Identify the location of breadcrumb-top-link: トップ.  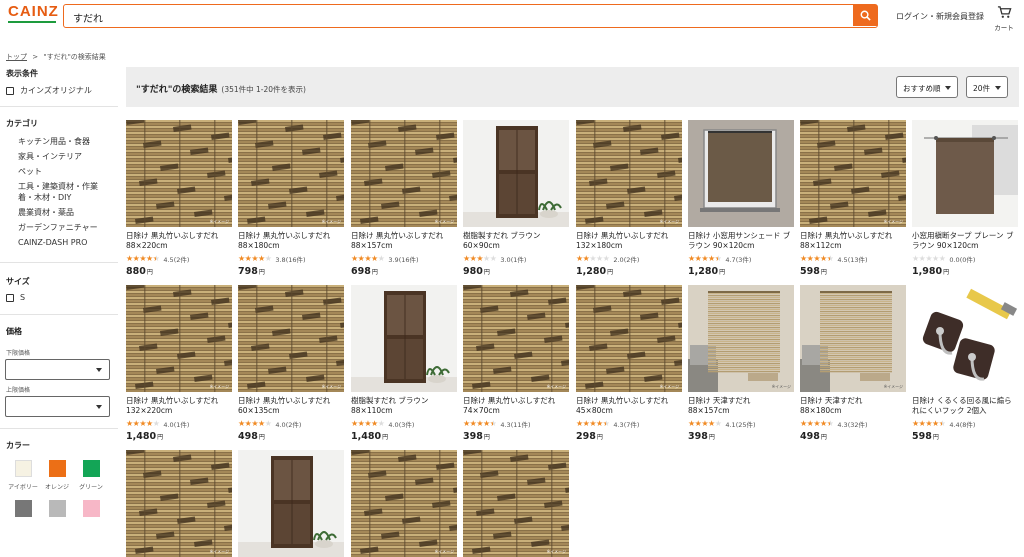
(16, 57).